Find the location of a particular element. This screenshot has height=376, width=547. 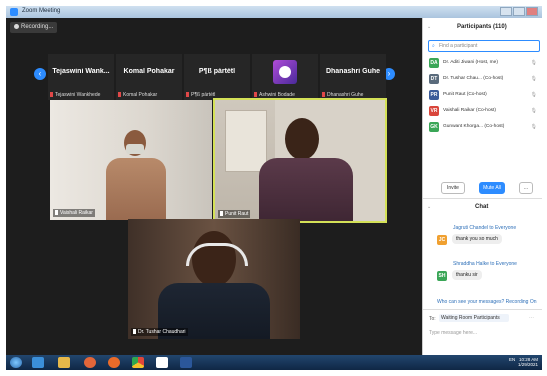

chat-notice: Who can see your messages? Recording On is located at coordinates (487, 302).